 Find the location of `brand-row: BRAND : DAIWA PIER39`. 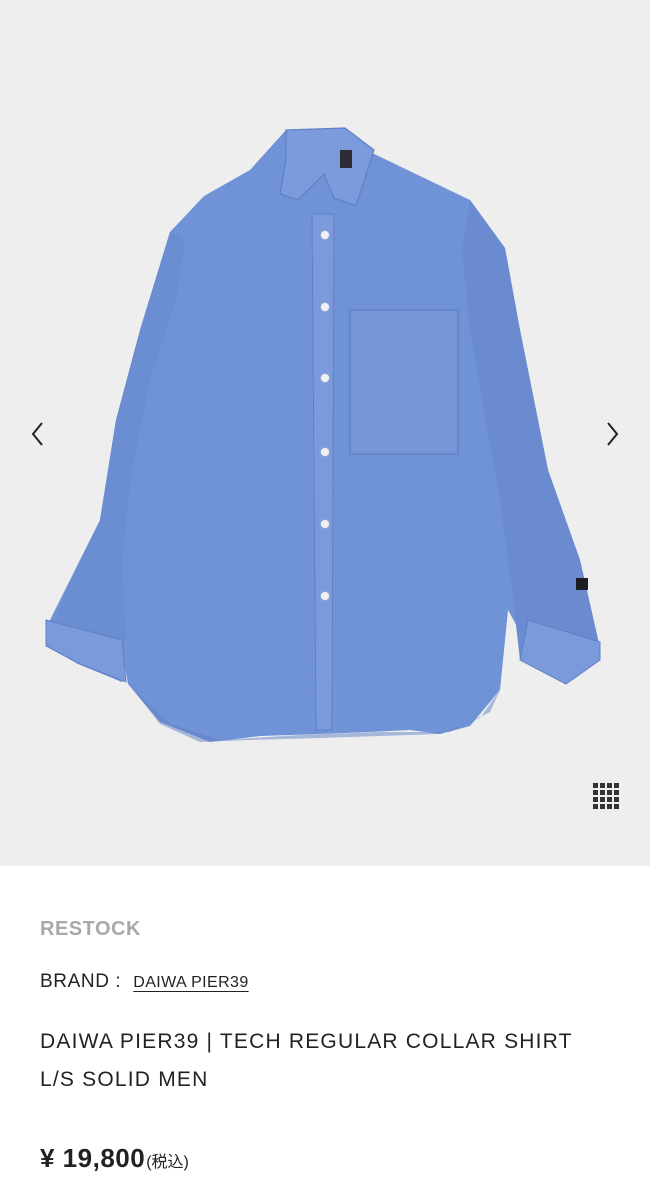

brand-row: BRAND : DAIWA PIER39 is located at coordinates (325, 982).